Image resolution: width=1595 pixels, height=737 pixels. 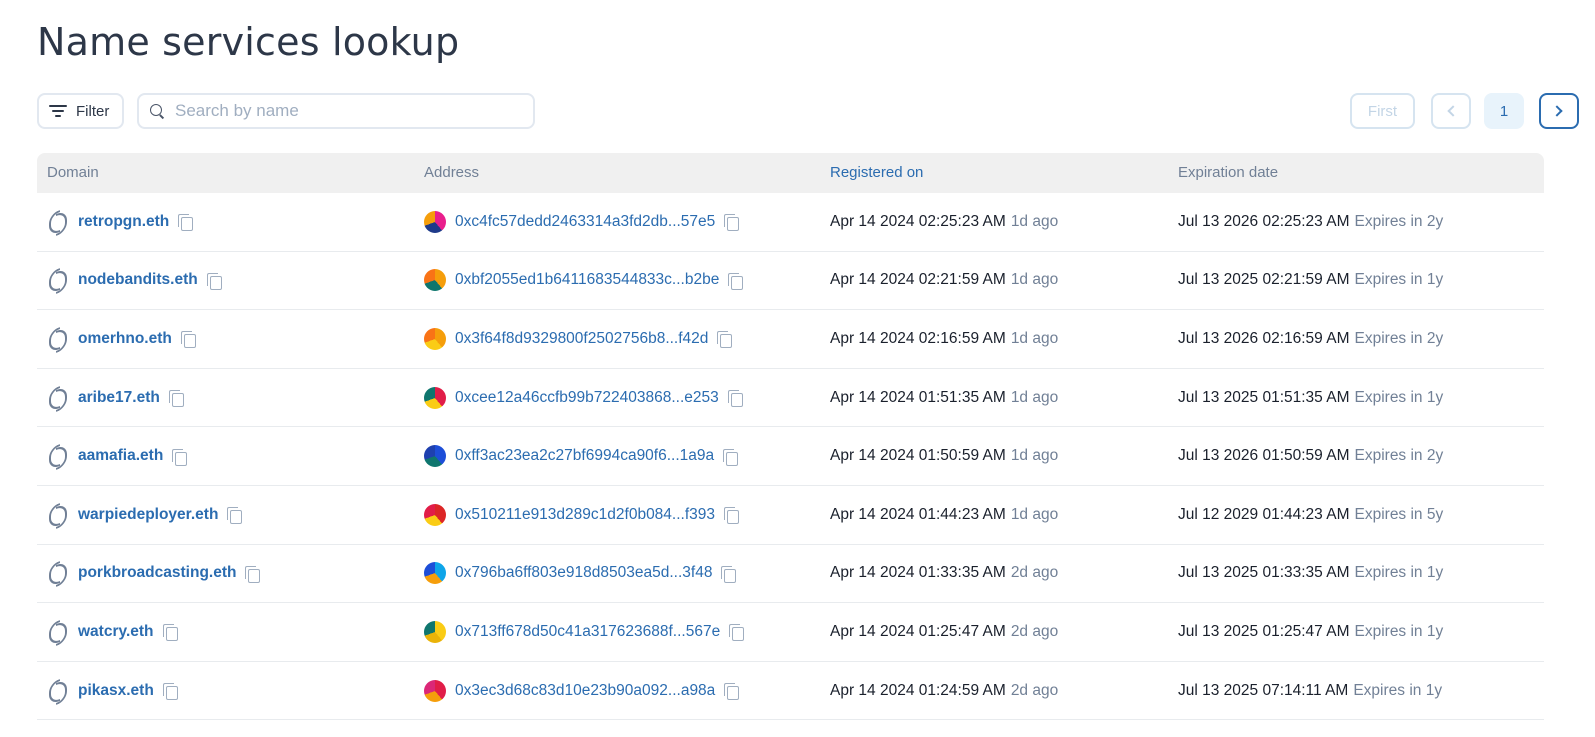 What do you see at coordinates (123, 222) in the screenshot?
I see `domain-link: retropgn.eth` at bounding box center [123, 222].